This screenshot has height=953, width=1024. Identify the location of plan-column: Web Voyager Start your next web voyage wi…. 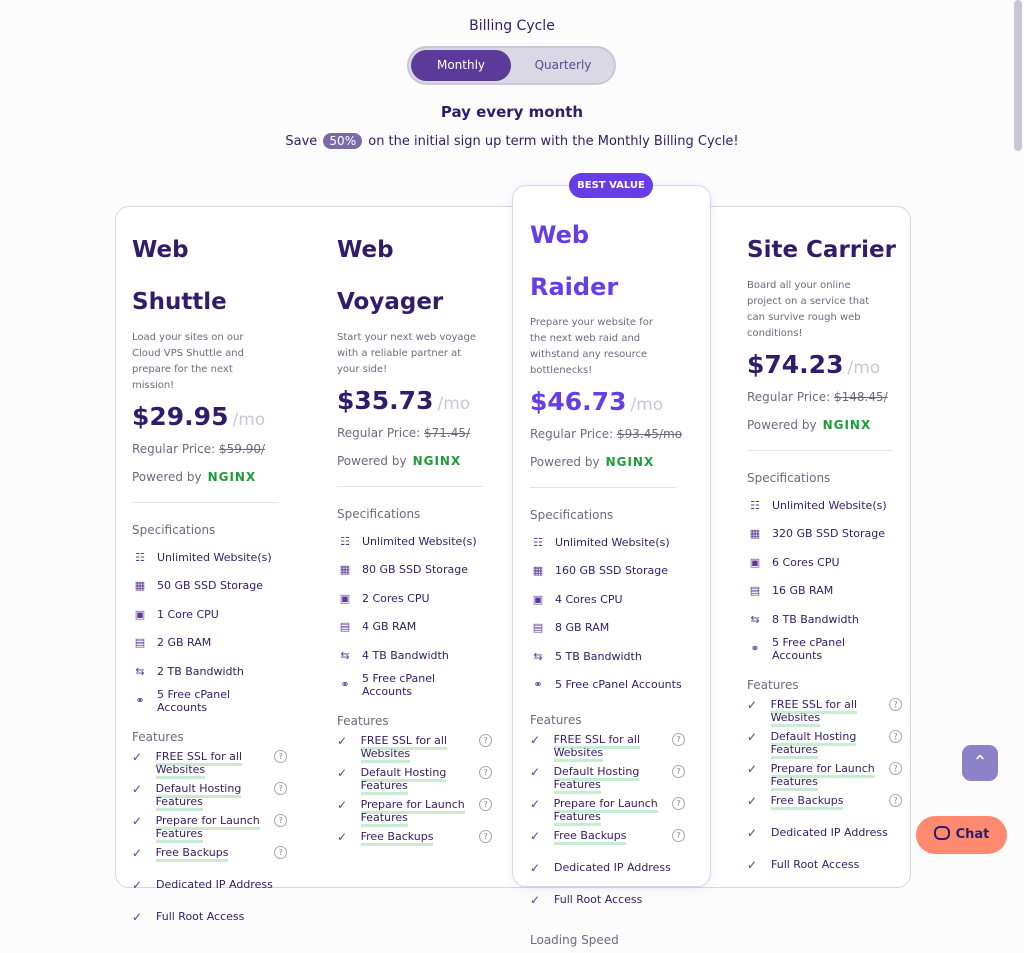
(414, 543).